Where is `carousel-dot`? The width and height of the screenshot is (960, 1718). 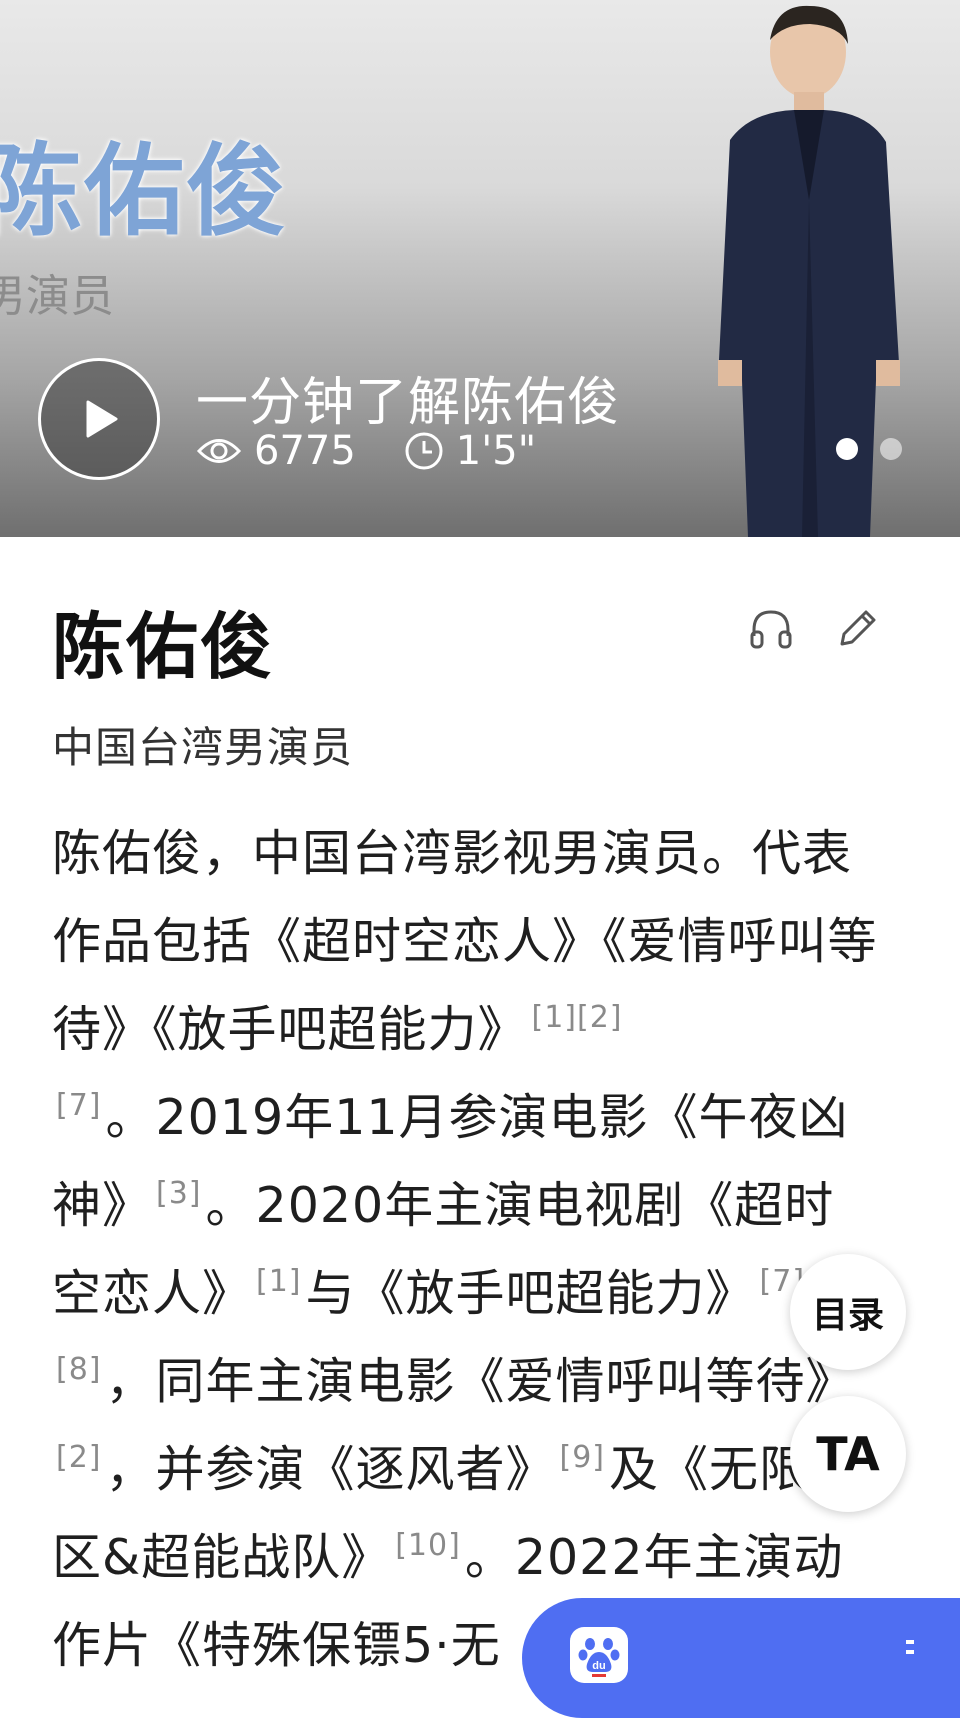 carousel-dot is located at coordinates (891, 449).